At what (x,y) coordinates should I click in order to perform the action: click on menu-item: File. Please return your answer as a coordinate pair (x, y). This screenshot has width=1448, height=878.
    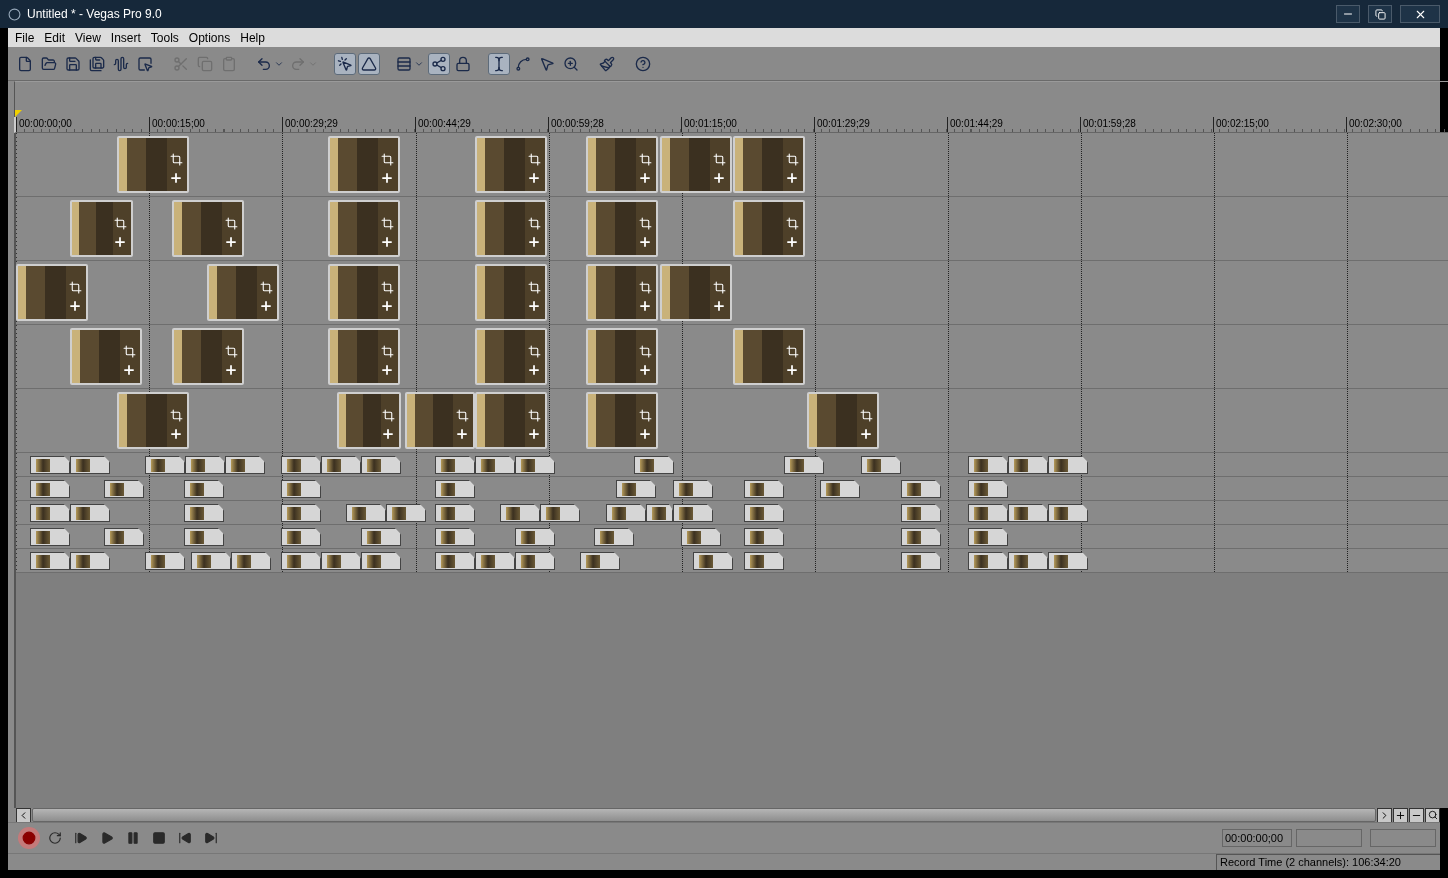
    Looking at the image, I should click on (25, 37).